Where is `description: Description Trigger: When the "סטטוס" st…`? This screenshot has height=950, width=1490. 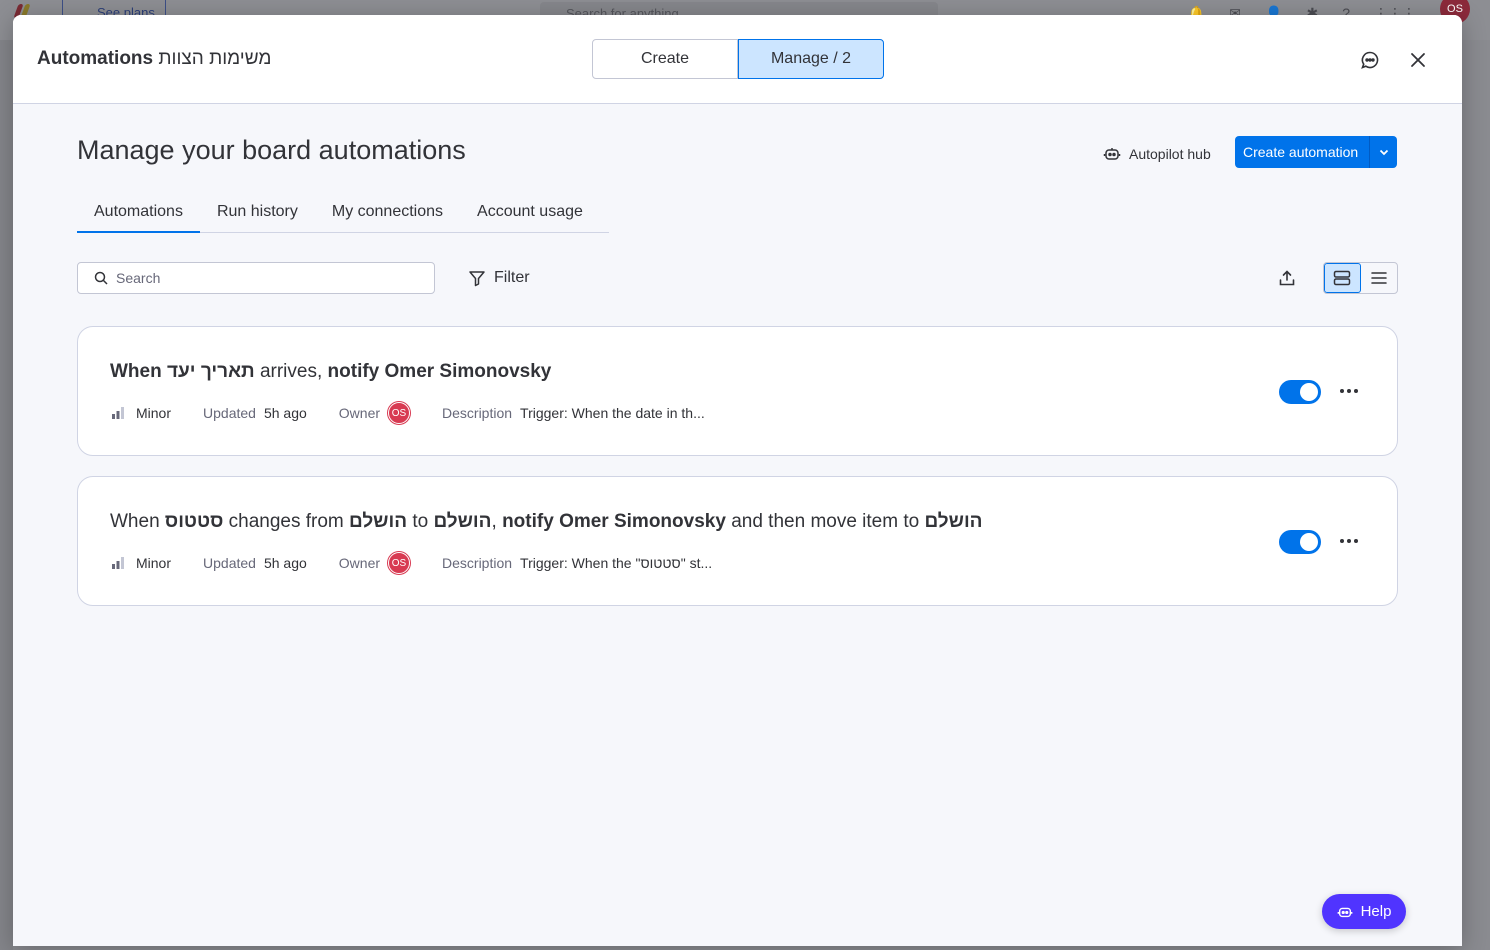
description: Description Trigger: When the "סטטוס" st… is located at coordinates (577, 563).